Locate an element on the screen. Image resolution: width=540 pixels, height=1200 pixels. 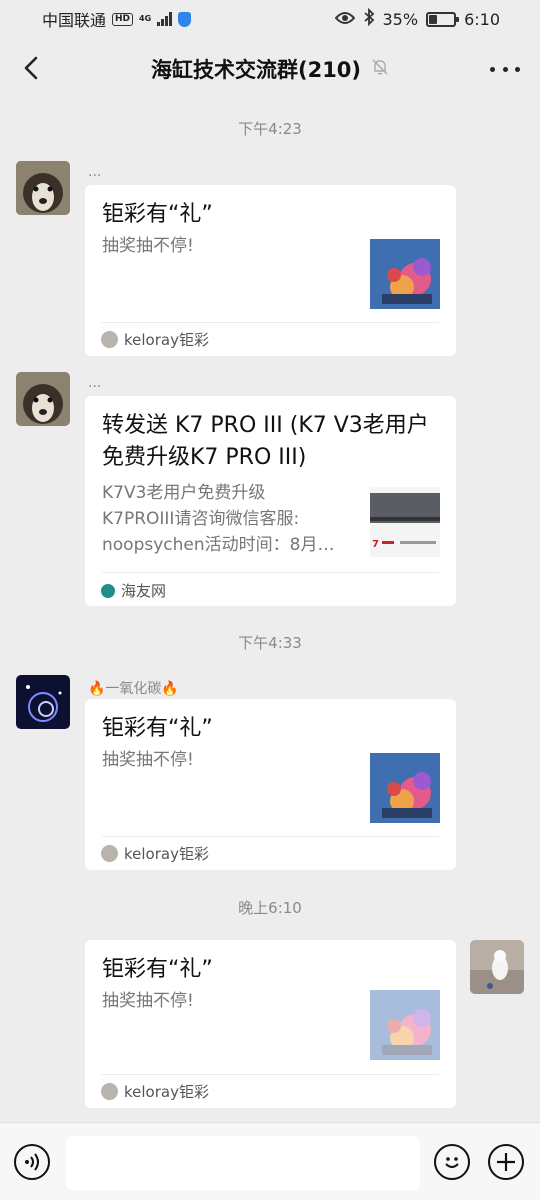
card-description-line: K7PROIII请咨询微信客服: is located at coordinates (201, 519).